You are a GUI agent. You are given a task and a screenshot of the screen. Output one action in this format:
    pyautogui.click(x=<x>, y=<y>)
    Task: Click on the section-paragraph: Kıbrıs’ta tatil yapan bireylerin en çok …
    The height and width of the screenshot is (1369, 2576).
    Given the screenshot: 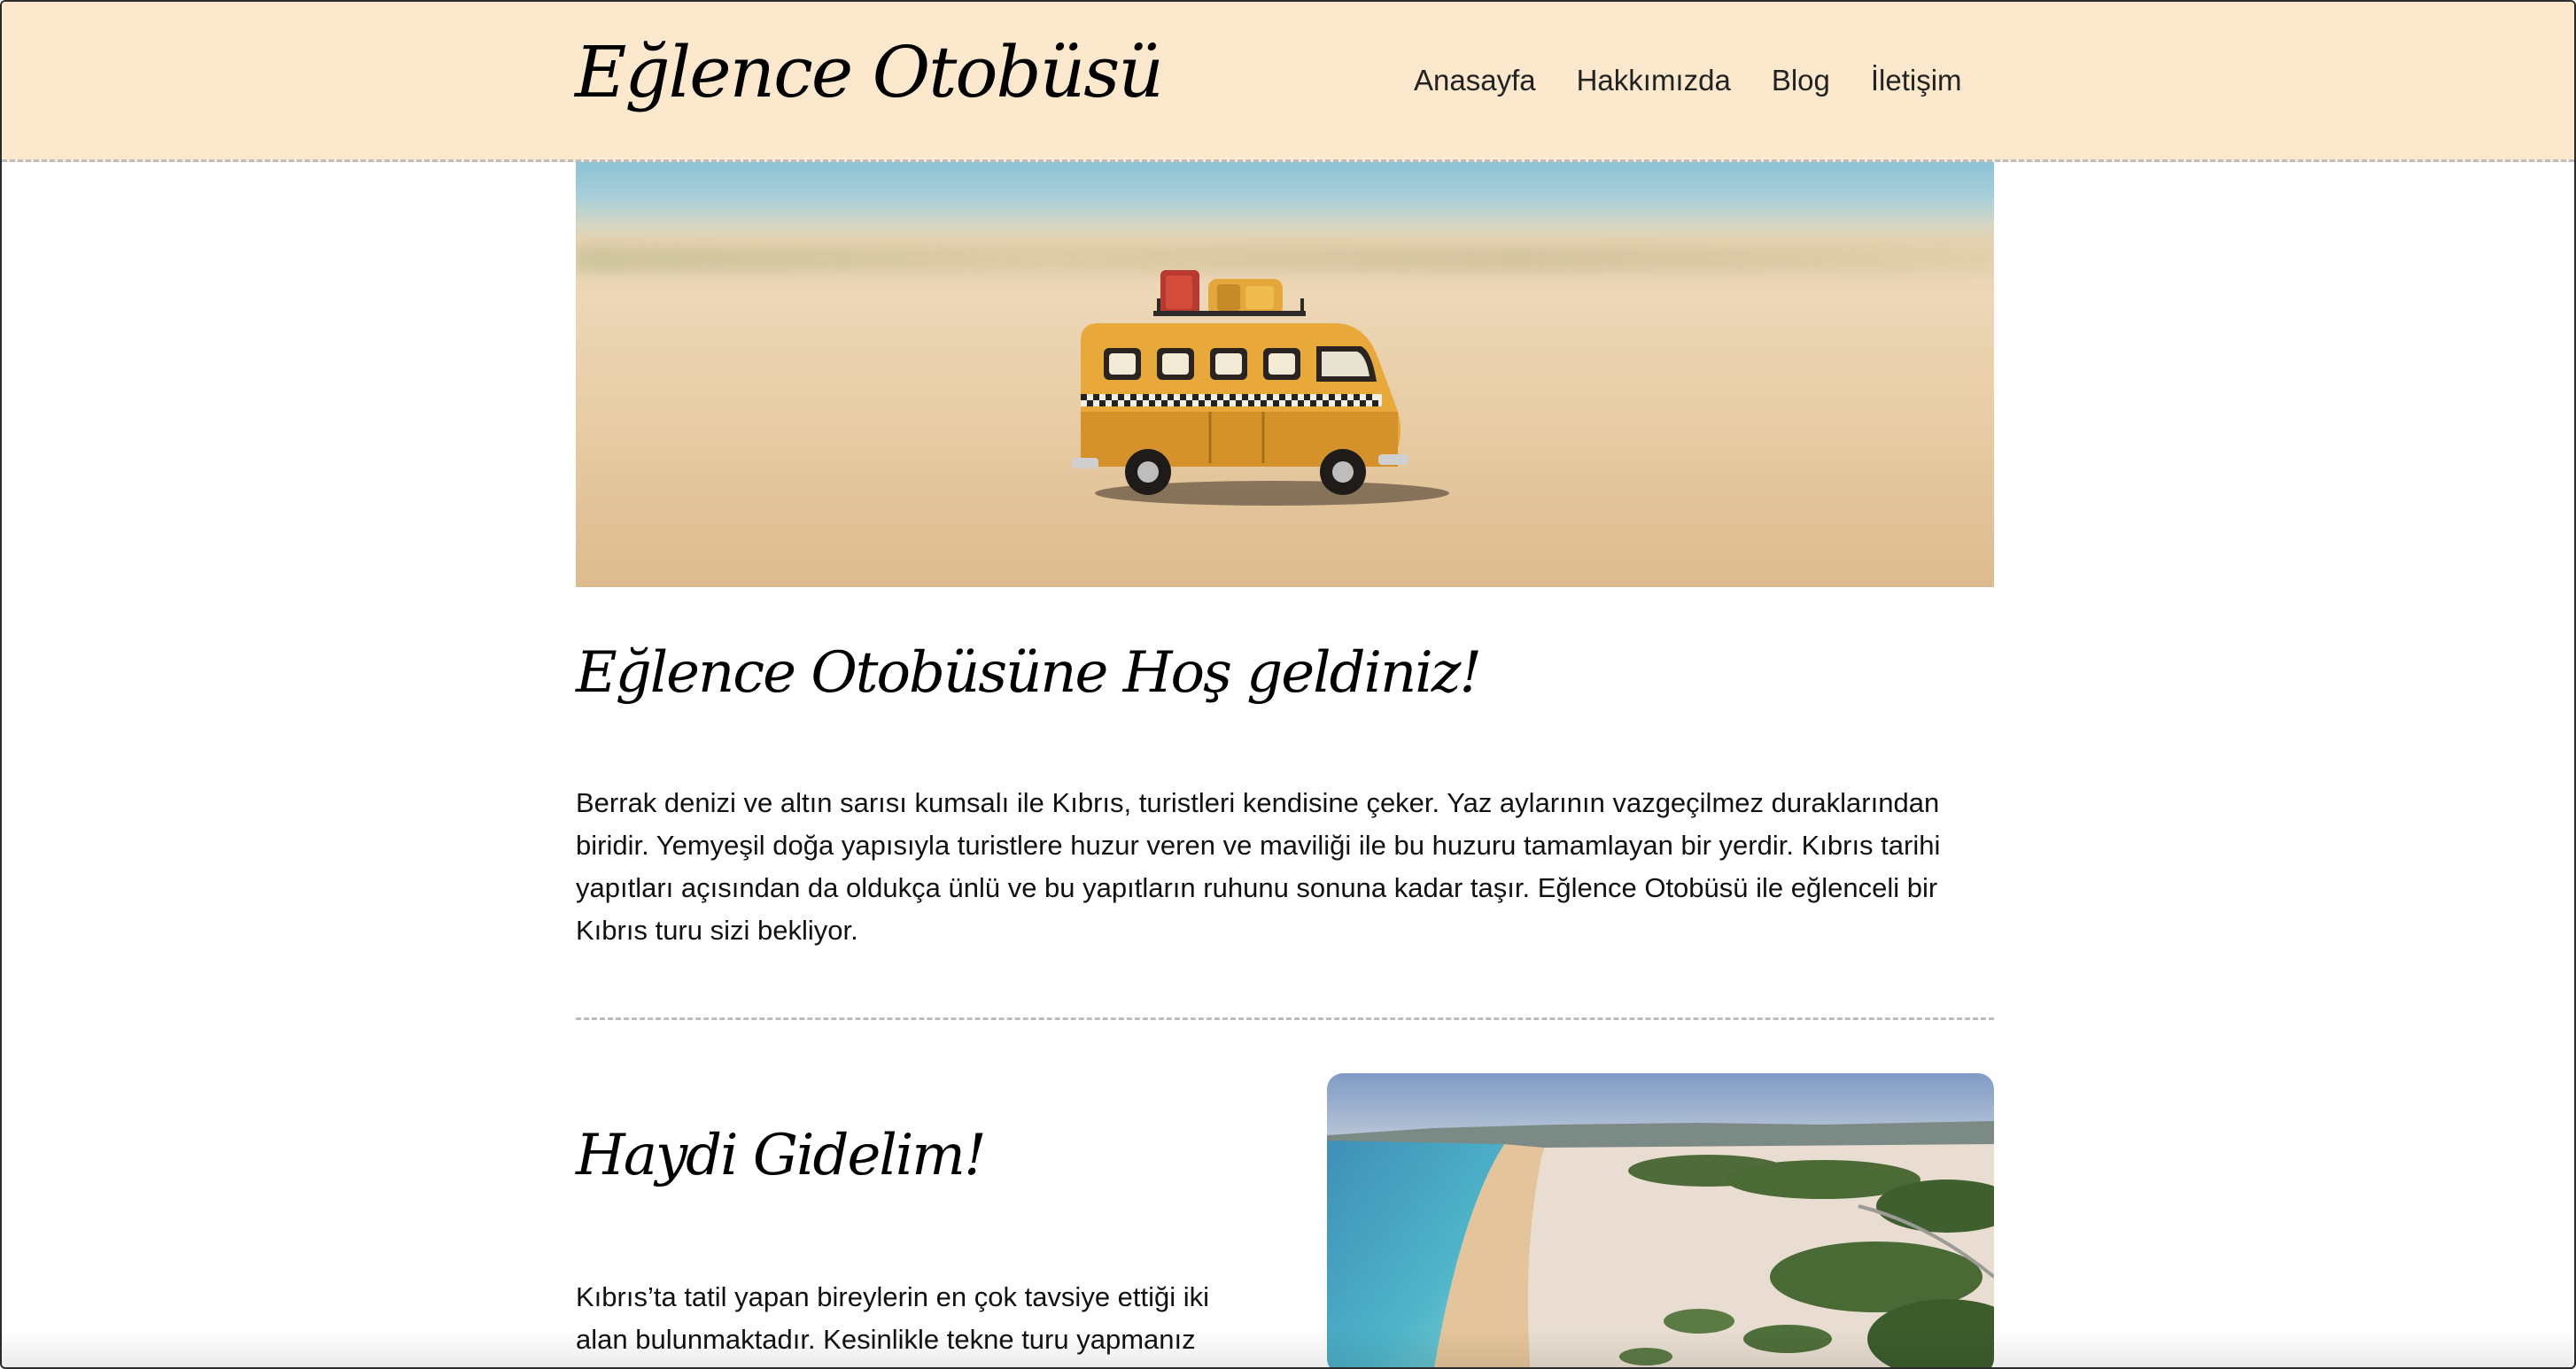 What is the action you would take?
    pyautogui.click(x=893, y=1318)
    